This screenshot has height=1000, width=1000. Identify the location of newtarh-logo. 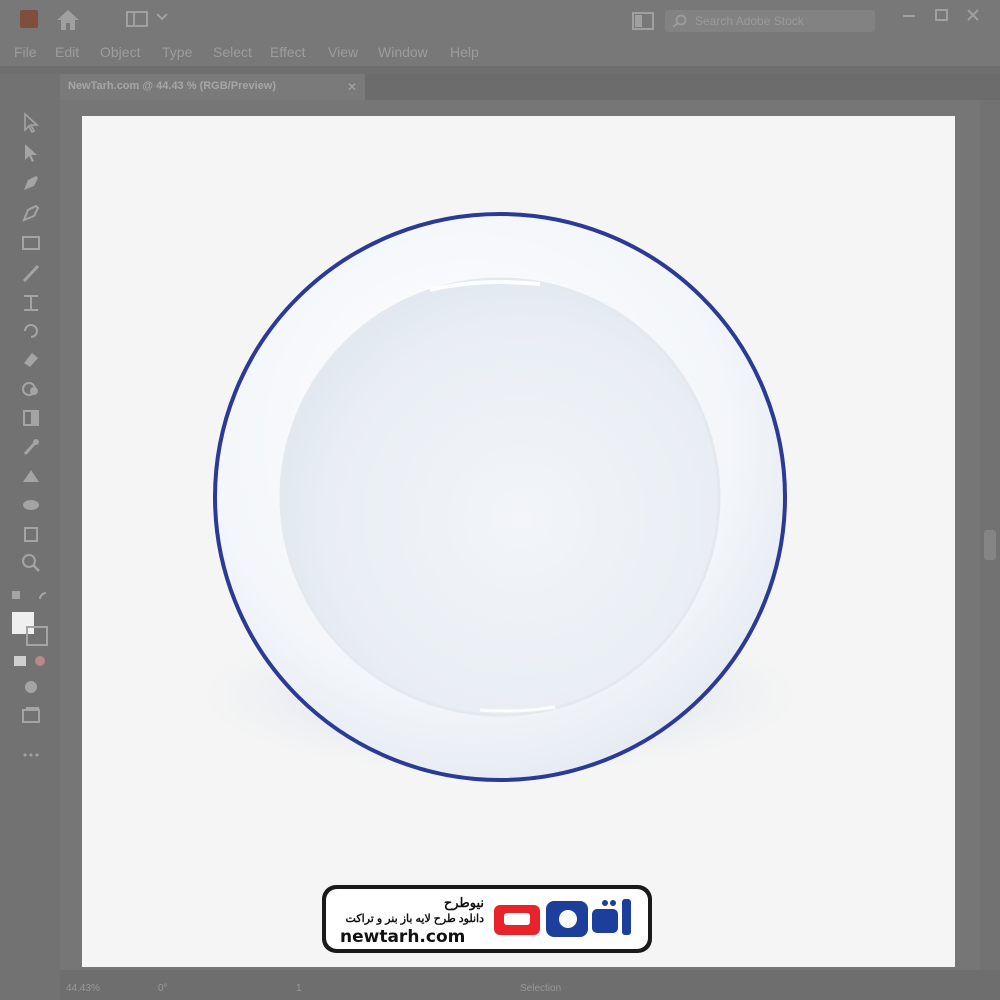
(562, 918).